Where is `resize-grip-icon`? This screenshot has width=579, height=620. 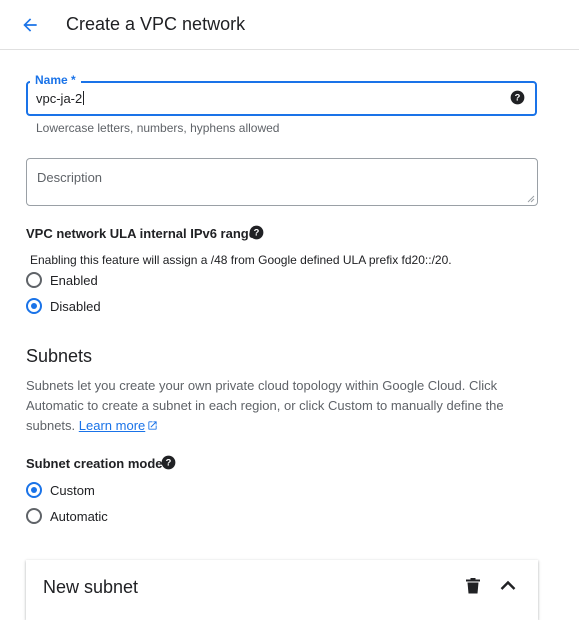 resize-grip-icon is located at coordinates (531, 199).